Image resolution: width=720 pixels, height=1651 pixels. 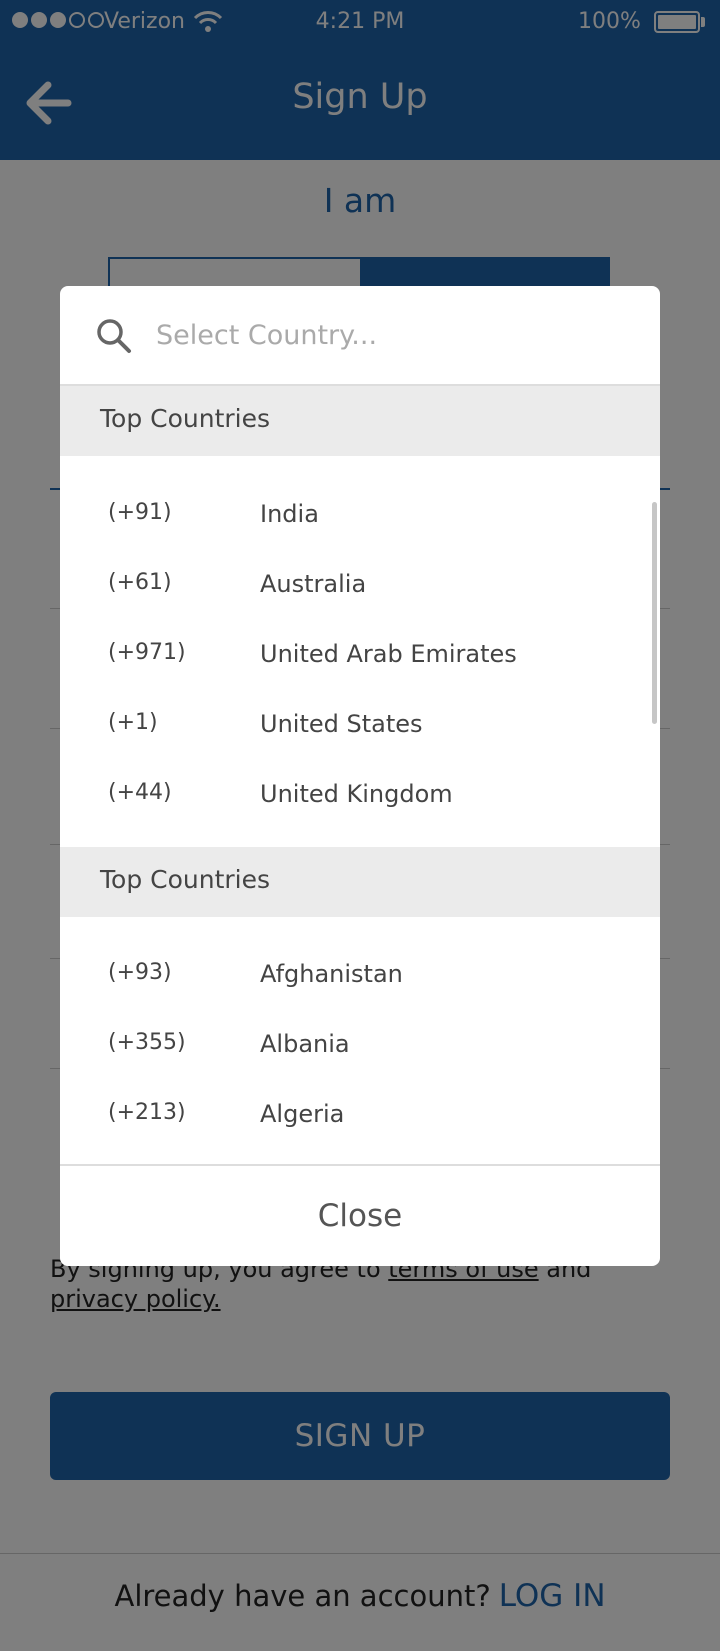 What do you see at coordinates (388, 654) in the screenshot?
I see `country-name: United Arab Emirates` at bounding box center [388, 654].